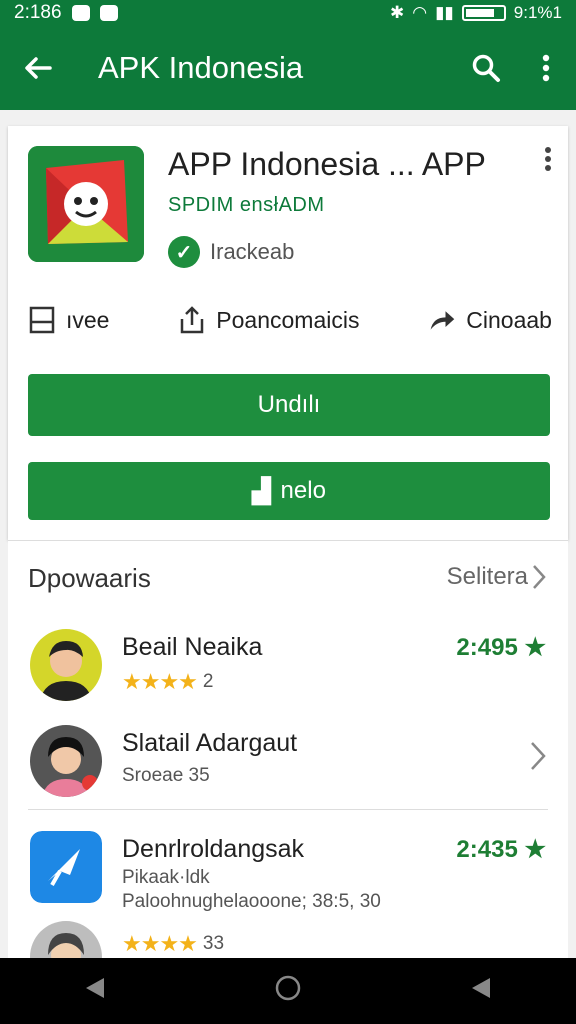 This screenshot has height=1024, width=576. What do you see at coordinates (80, 13) in the screenshot?
I see `notification-icon` at bounding box center [80, 13].